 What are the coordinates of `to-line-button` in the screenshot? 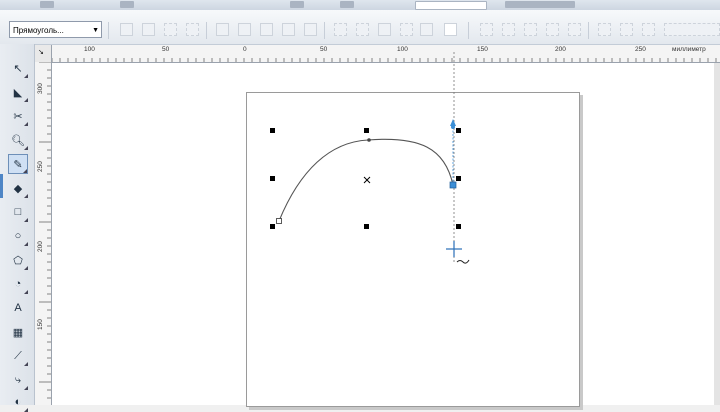 It's located at (222, 29).